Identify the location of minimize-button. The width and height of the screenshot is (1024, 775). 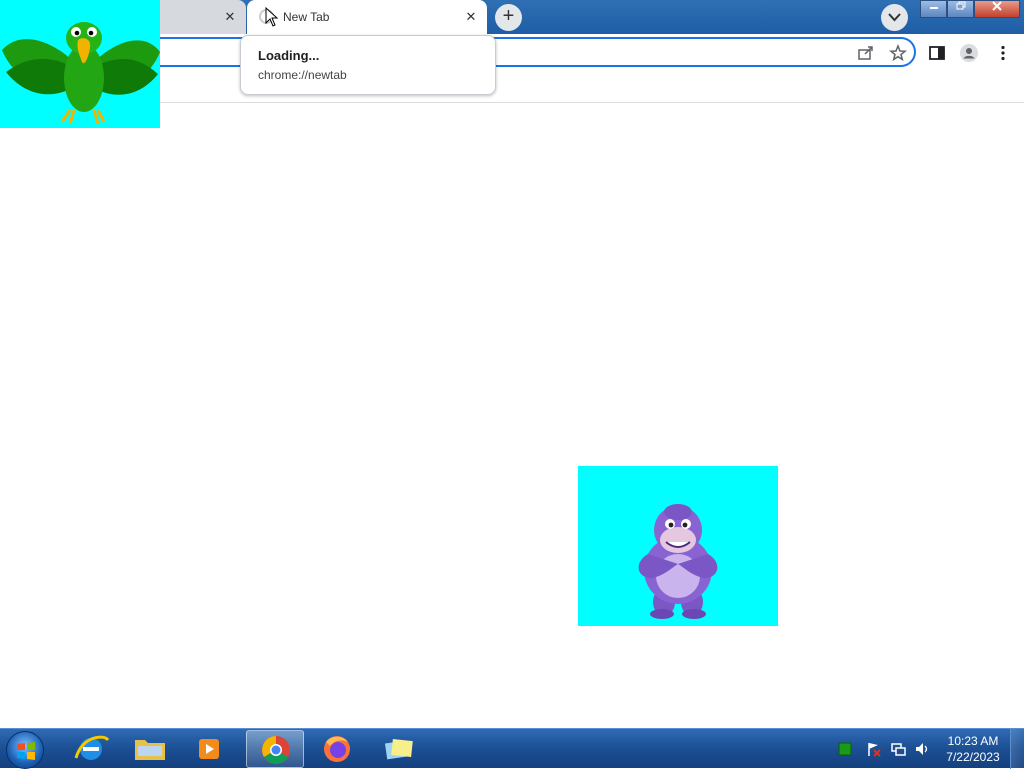
(933, 9).